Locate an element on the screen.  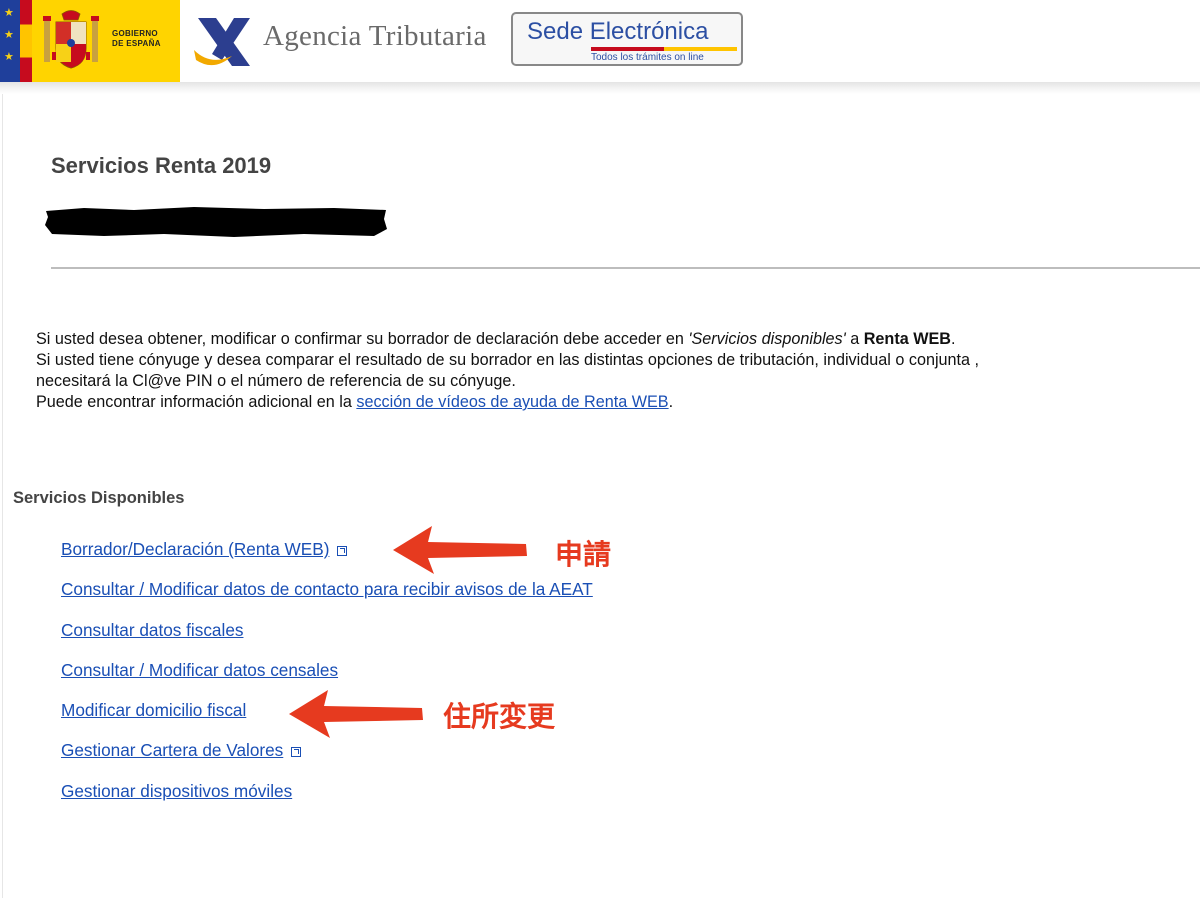
service-link-datos-fiscales: Consultar datos fiscales is located at coordinates (152, 630).